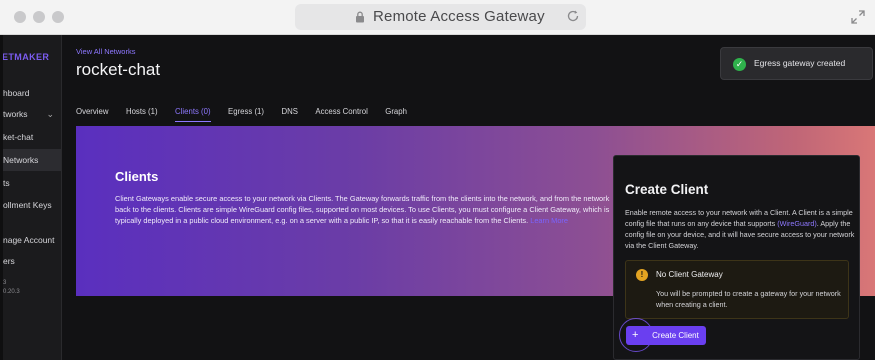 The image size is (875, 360). Describe the element at coordinates (105, 51) in the screenshot. I see `view-all-networks-link: View All Networks` at that location.